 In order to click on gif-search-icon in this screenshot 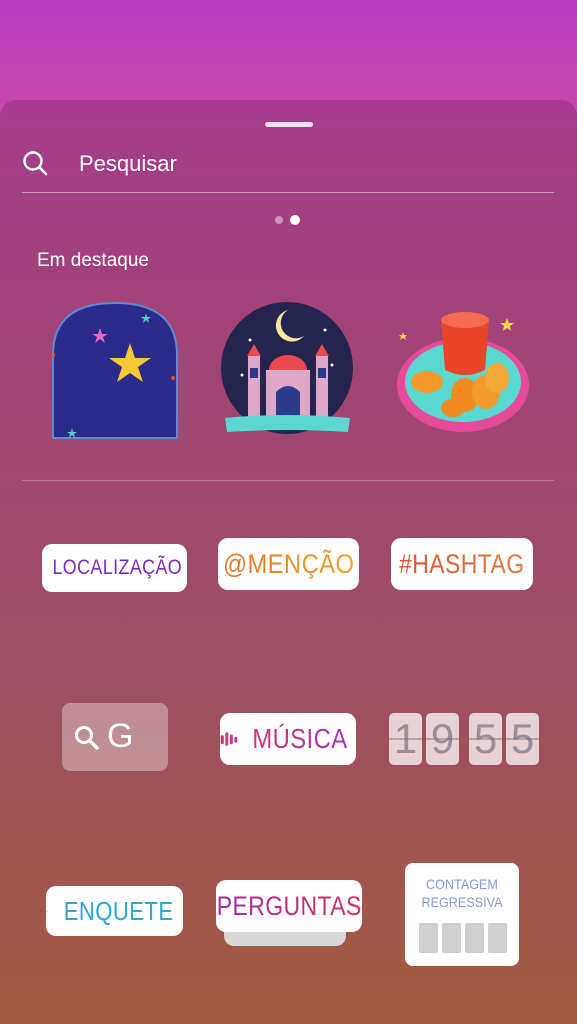, I will do `click(87, 738)`.